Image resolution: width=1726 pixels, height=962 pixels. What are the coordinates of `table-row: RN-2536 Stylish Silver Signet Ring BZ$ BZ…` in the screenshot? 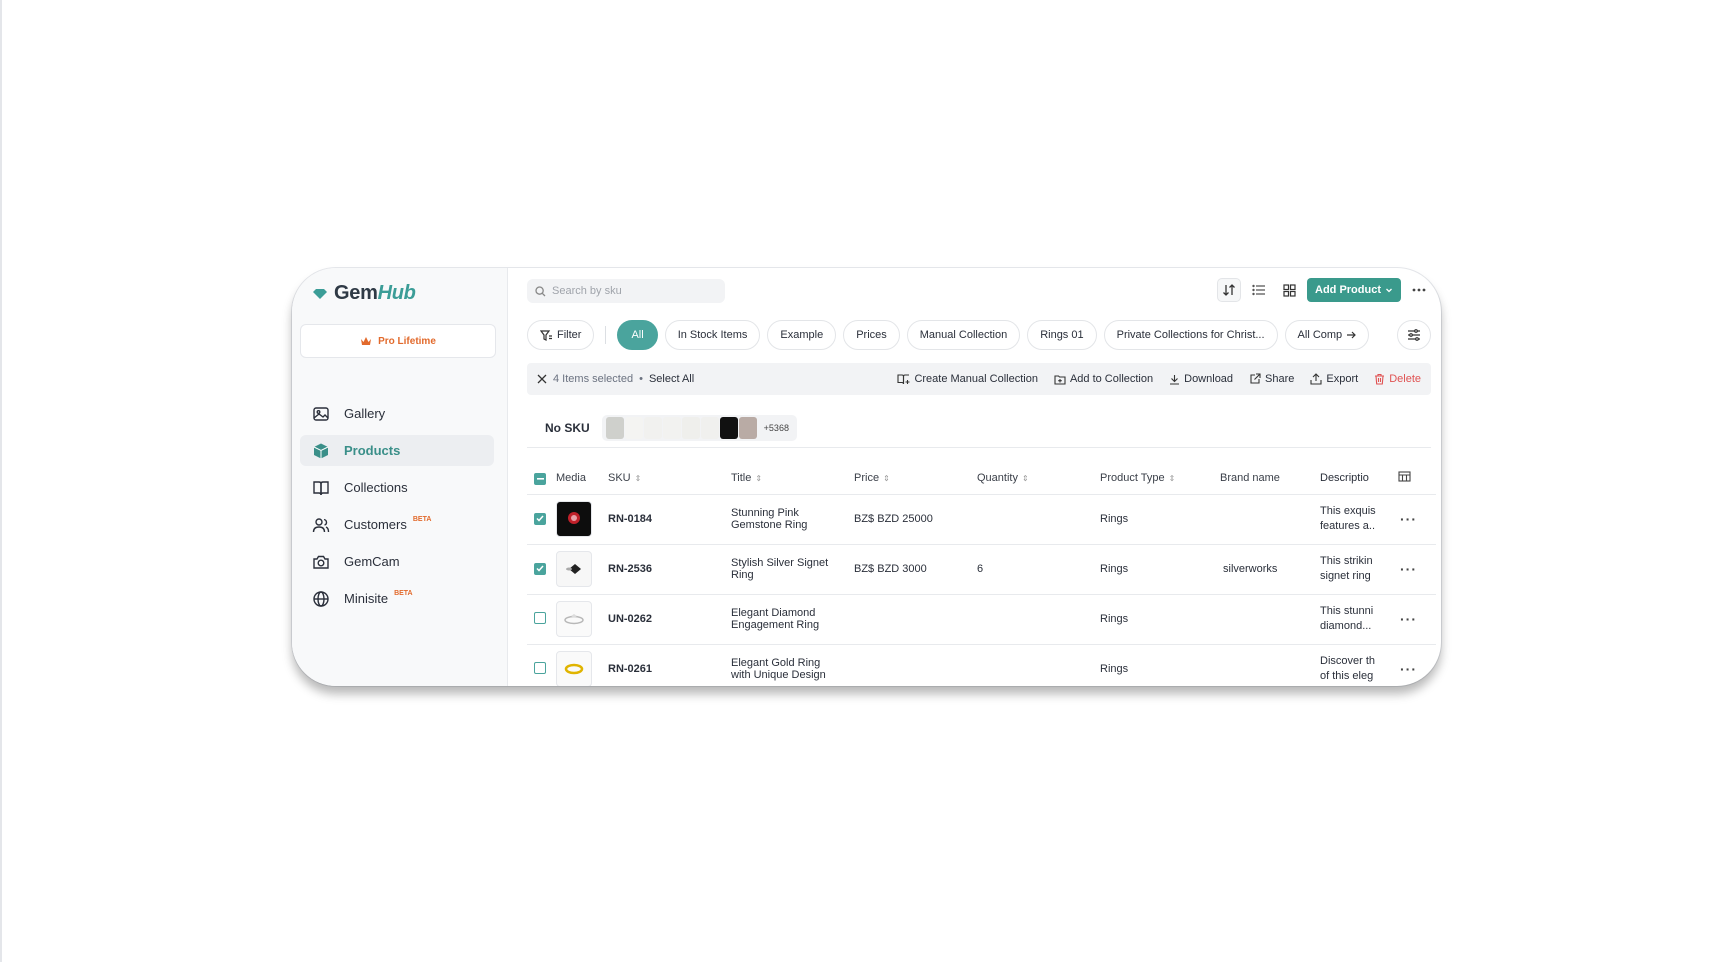 It's located at (981, 569).